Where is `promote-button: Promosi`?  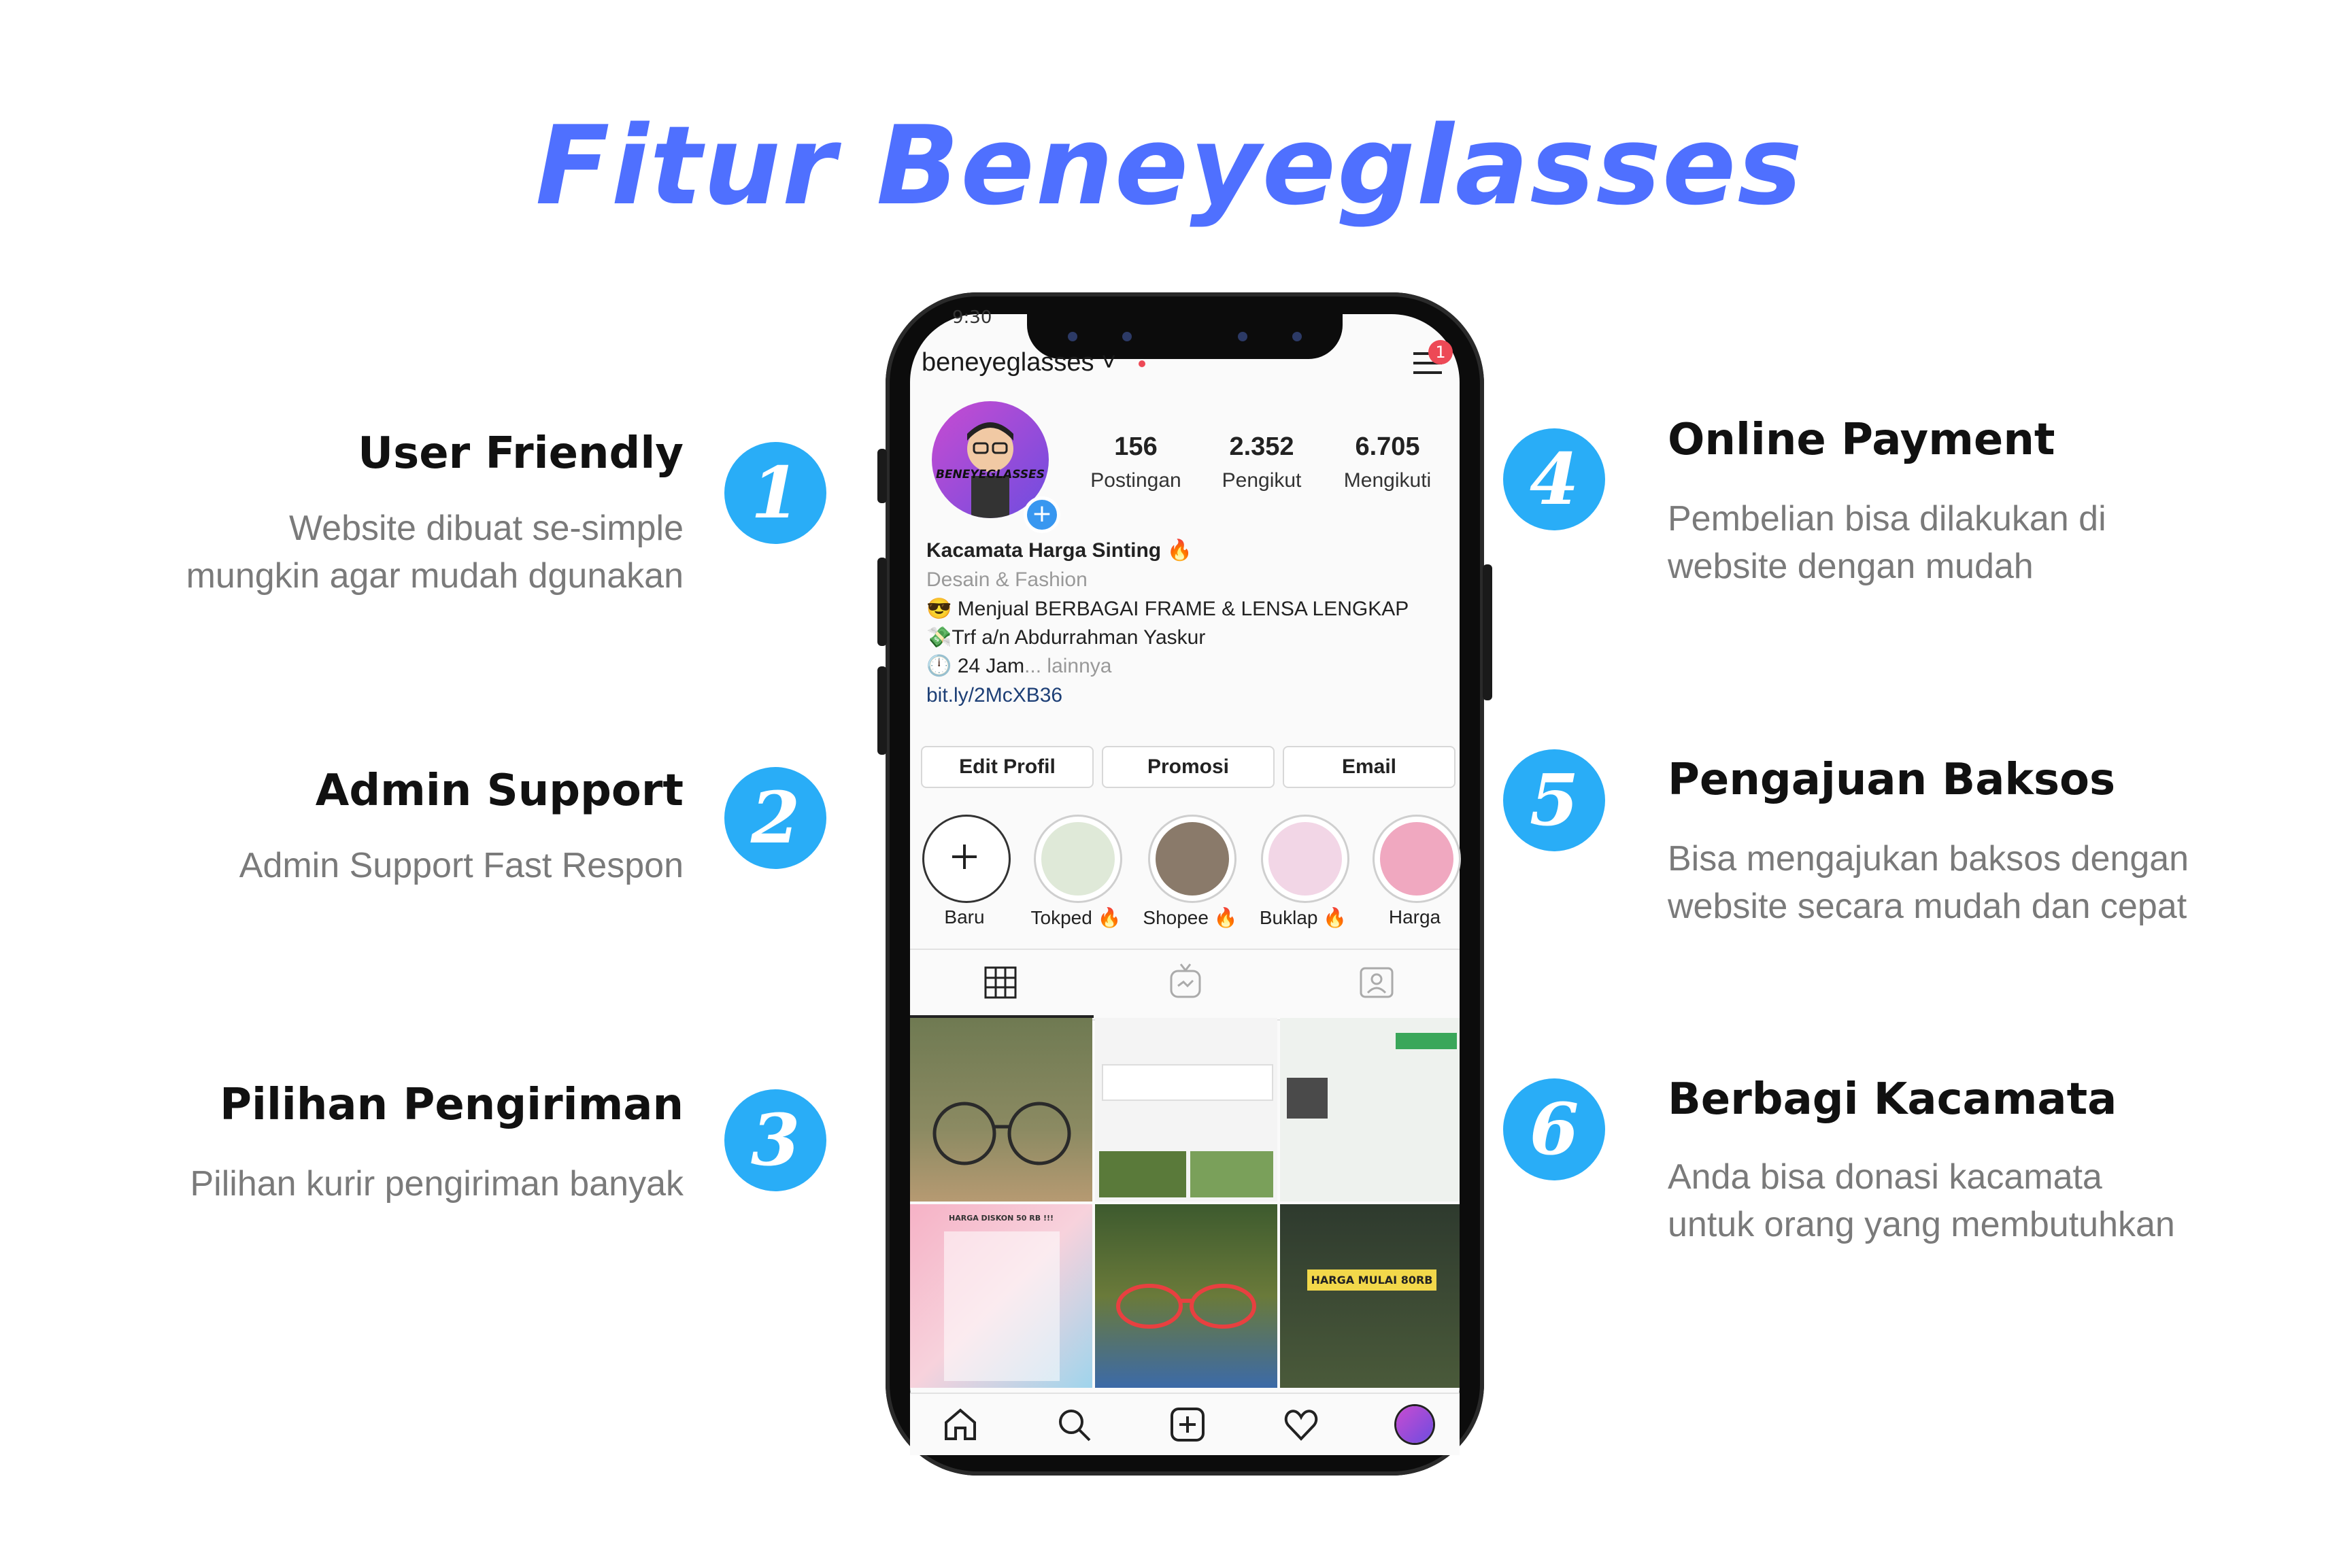
promote-button: Promosi is located at coordinates (1188, 767).